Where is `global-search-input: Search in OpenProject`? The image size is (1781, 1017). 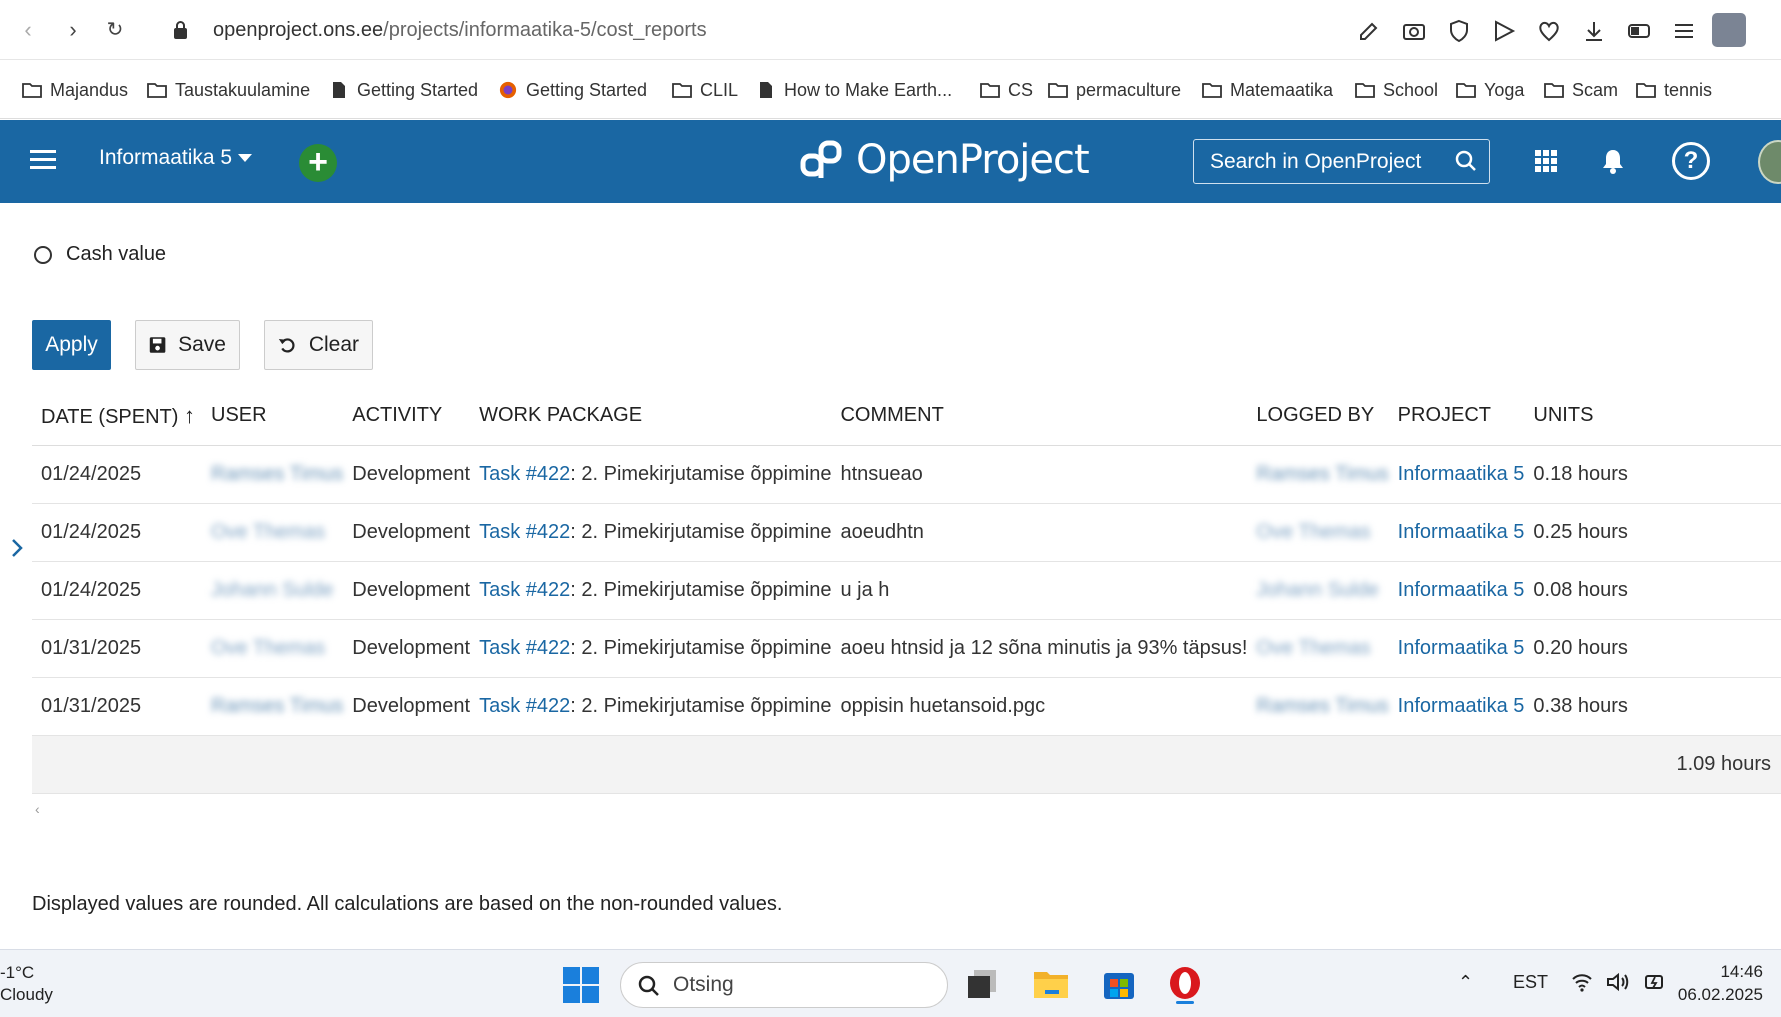
global-search-input: Search in OpenProject is located at coordinates (1341, 161).